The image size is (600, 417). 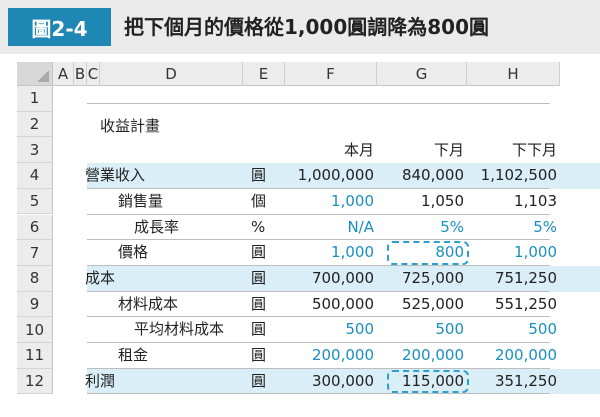 What do you see at coordinates (329, 304) in the screenshot?
I see `value-cell: 500,000` at bounding box center [329, 304].